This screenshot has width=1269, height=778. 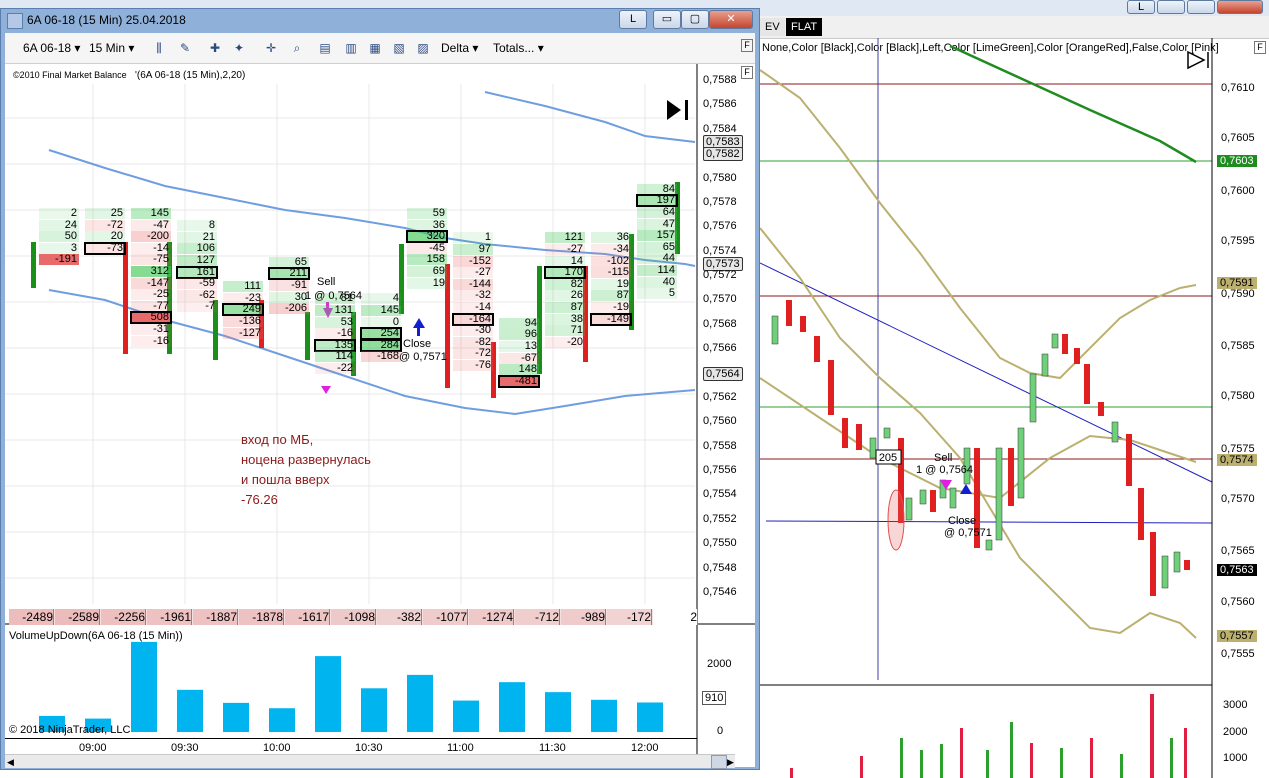 I want to click on volume-bars, so click(x=351, y=686).